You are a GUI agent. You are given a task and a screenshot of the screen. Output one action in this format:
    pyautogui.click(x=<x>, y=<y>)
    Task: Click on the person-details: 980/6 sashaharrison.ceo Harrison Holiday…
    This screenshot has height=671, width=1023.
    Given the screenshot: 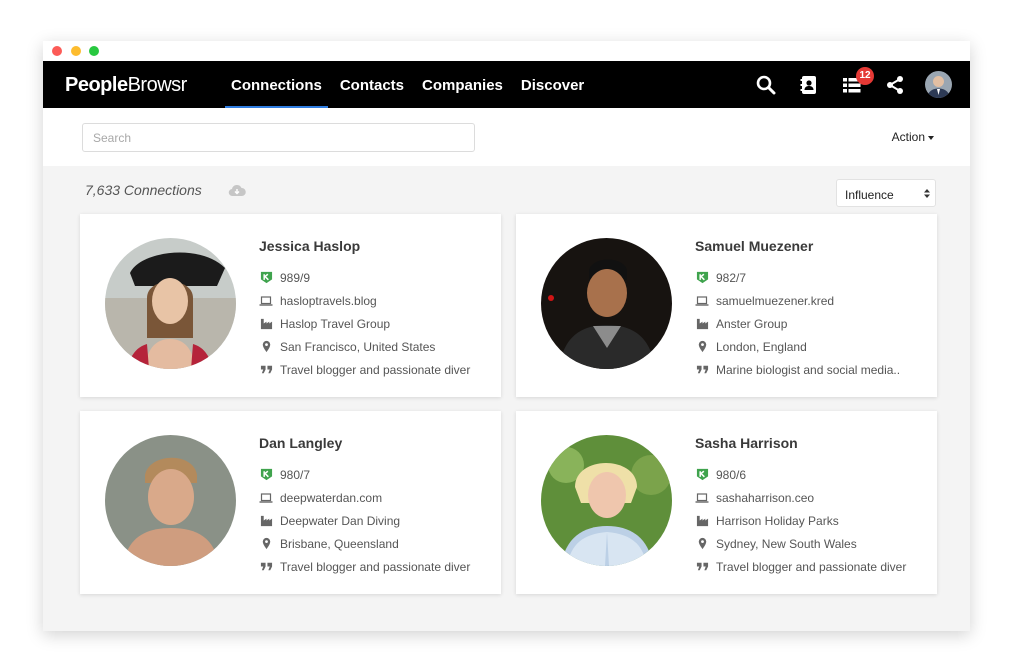 What is the action you would take?
    pyautogui.click(x=800, y=520)
    